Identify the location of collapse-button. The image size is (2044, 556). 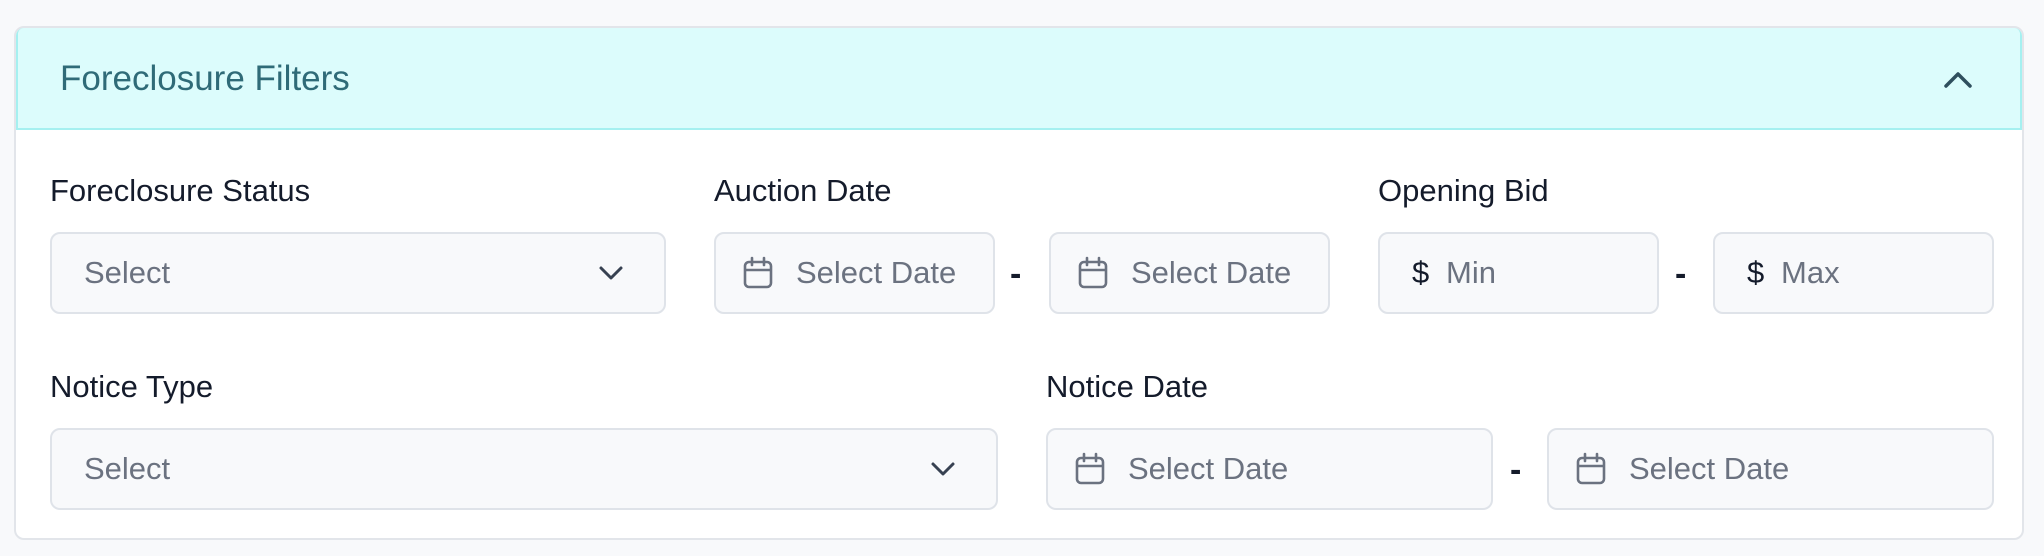
(1958, 80).